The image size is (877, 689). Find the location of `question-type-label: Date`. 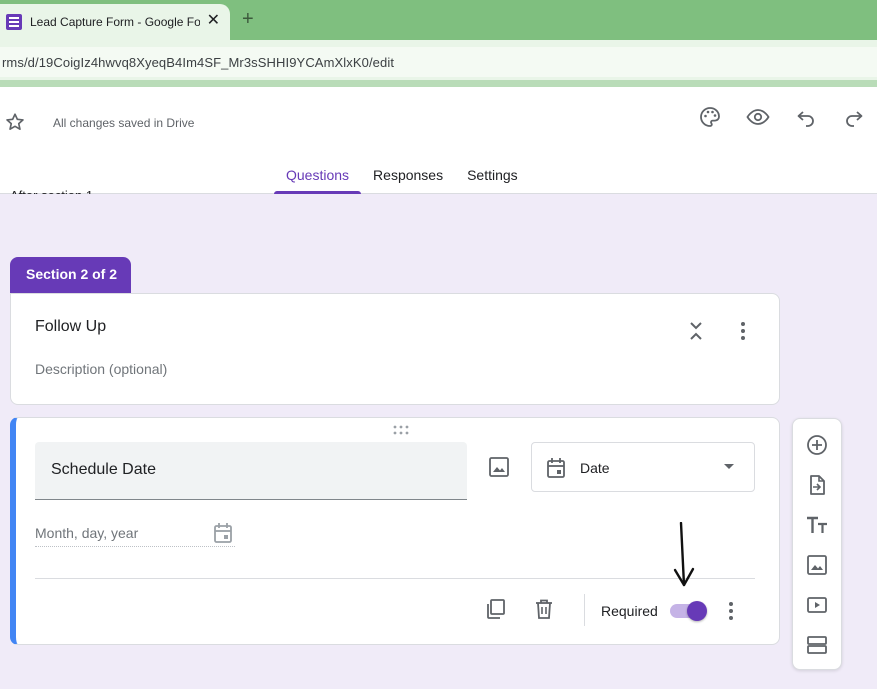

question-type-label: Date is located at coordinates (595, 468).